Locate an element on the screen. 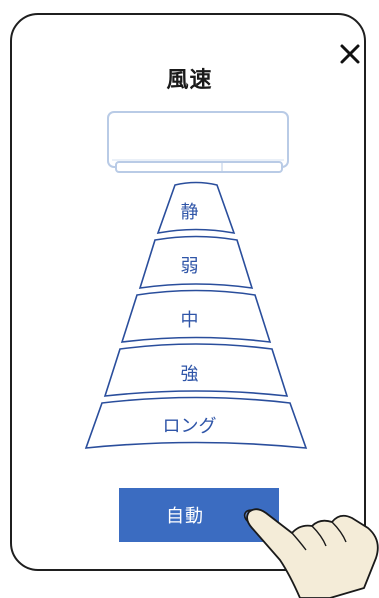 Image resolution: width=379 pixels, height=598 pixels. dialog-title: 風速 is located at coordinates (189, 80).